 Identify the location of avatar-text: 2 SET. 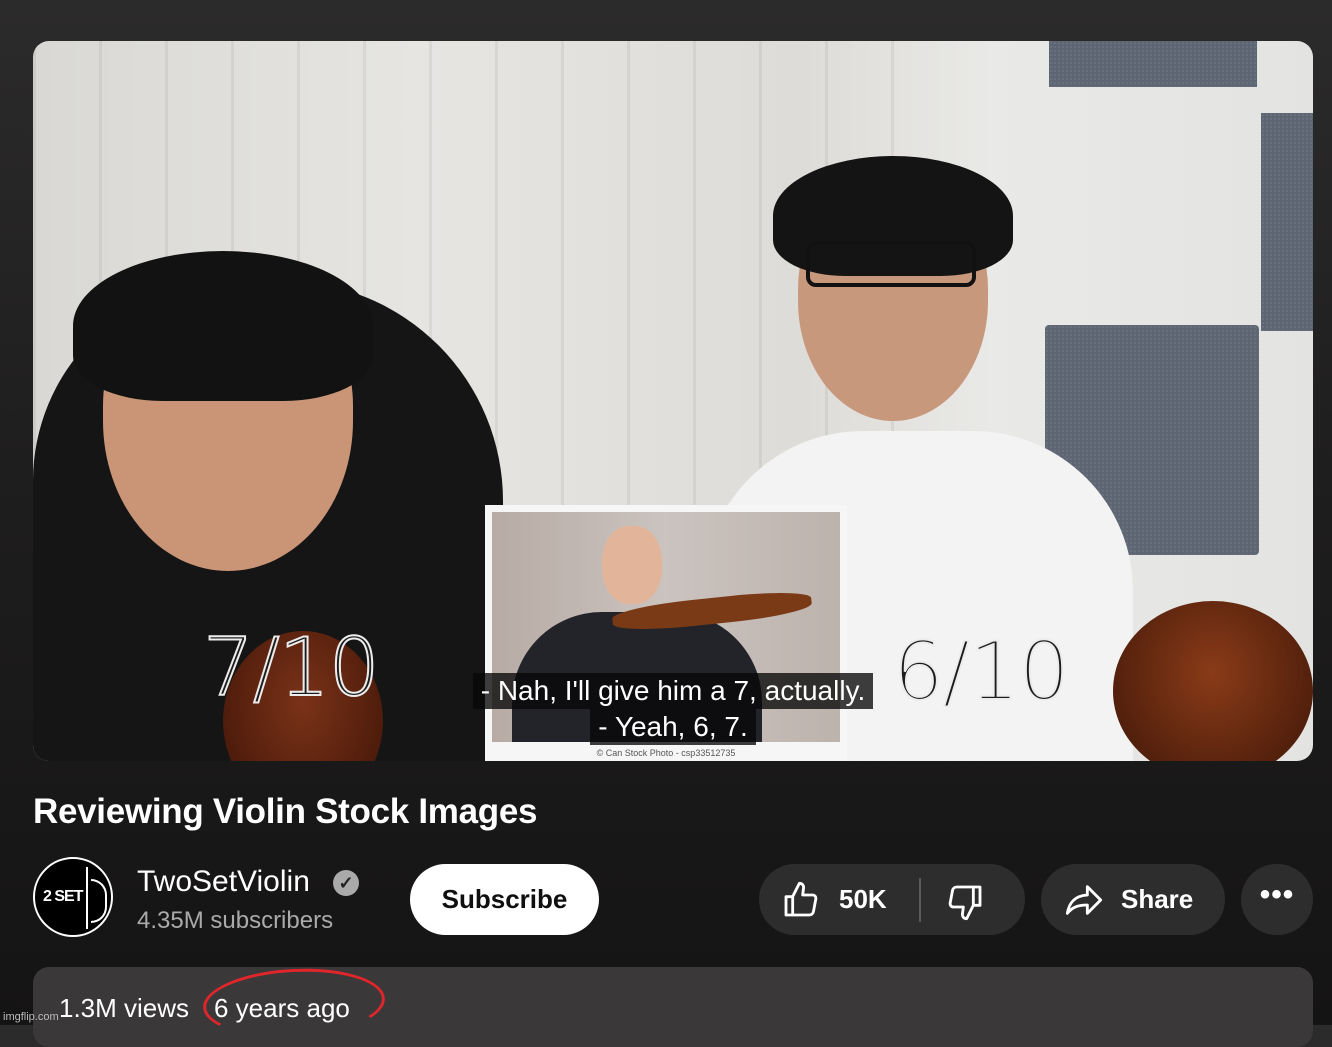
(63, 896).